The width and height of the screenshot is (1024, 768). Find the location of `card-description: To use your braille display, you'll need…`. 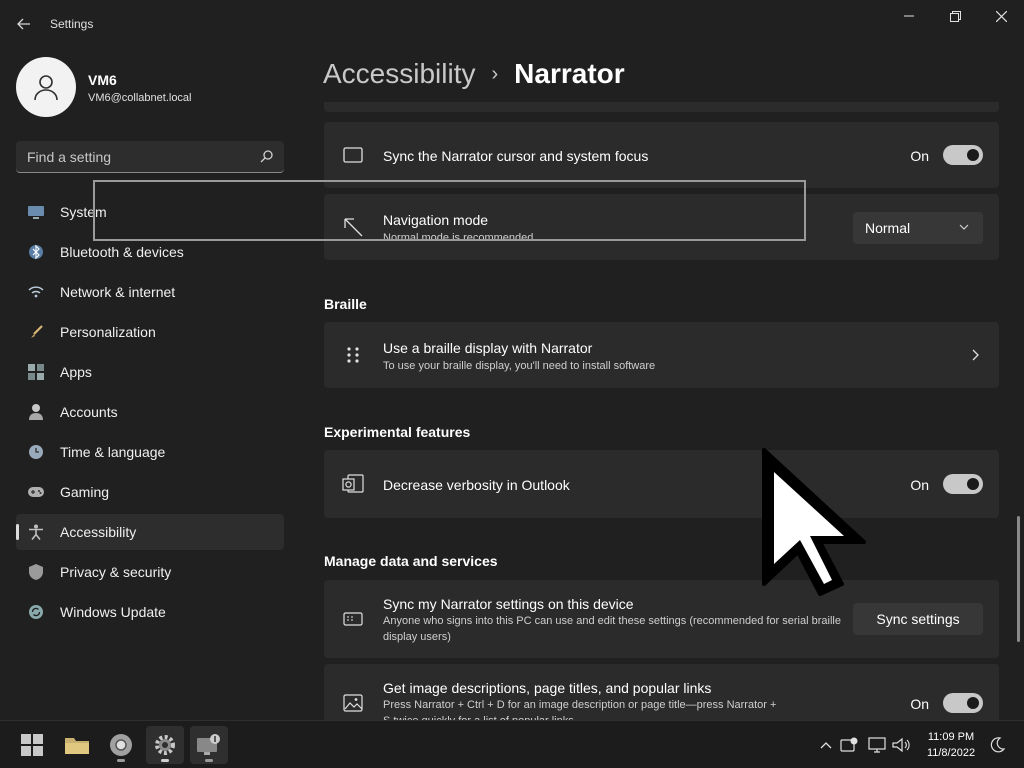

card-description: To use your braille display, you'll need… is located at coordinates (519, 366).